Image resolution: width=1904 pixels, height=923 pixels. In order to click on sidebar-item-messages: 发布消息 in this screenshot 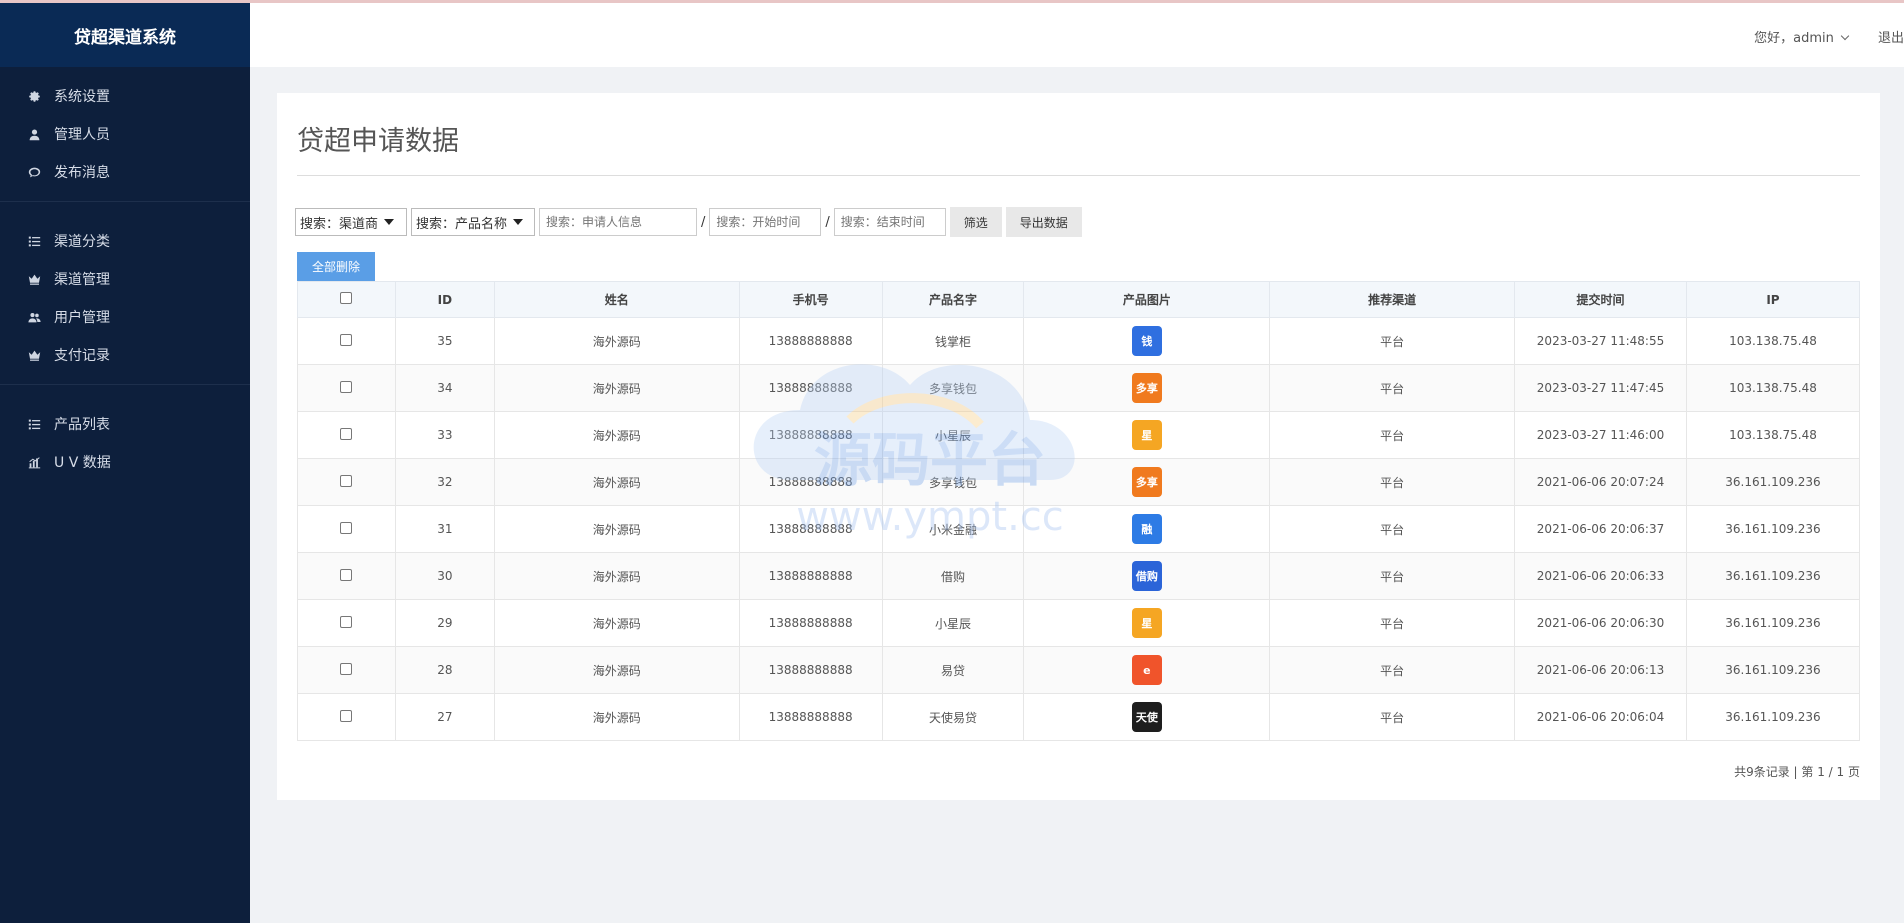, I will do `click(125, 172)`.